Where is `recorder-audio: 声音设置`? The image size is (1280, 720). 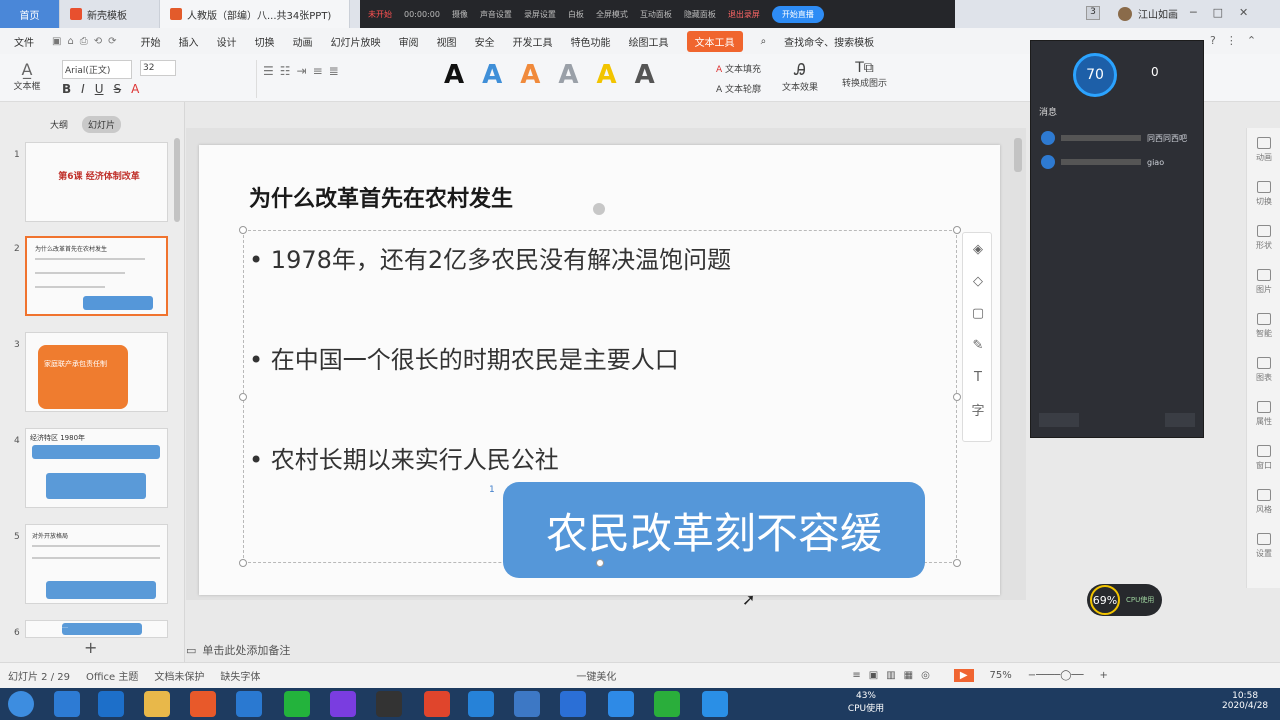 recorder-audio: 声音设置 is located at coordinates (496, 14).